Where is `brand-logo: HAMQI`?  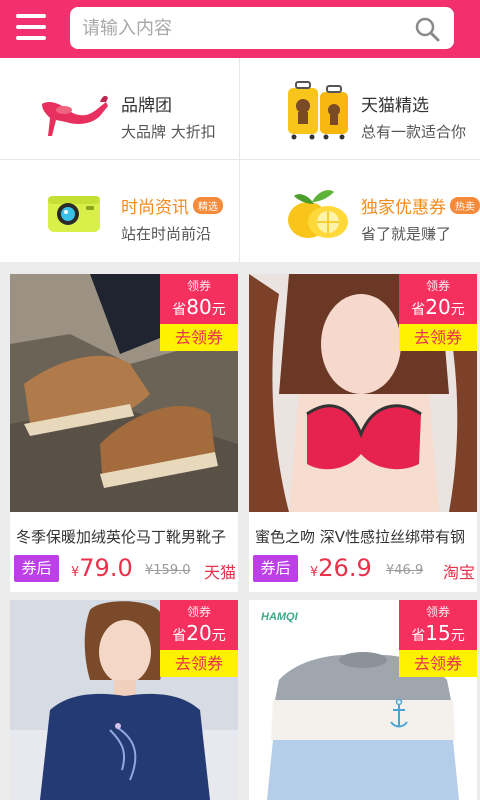
brand-logo: HAMQI is located at coordinates (280, 617).